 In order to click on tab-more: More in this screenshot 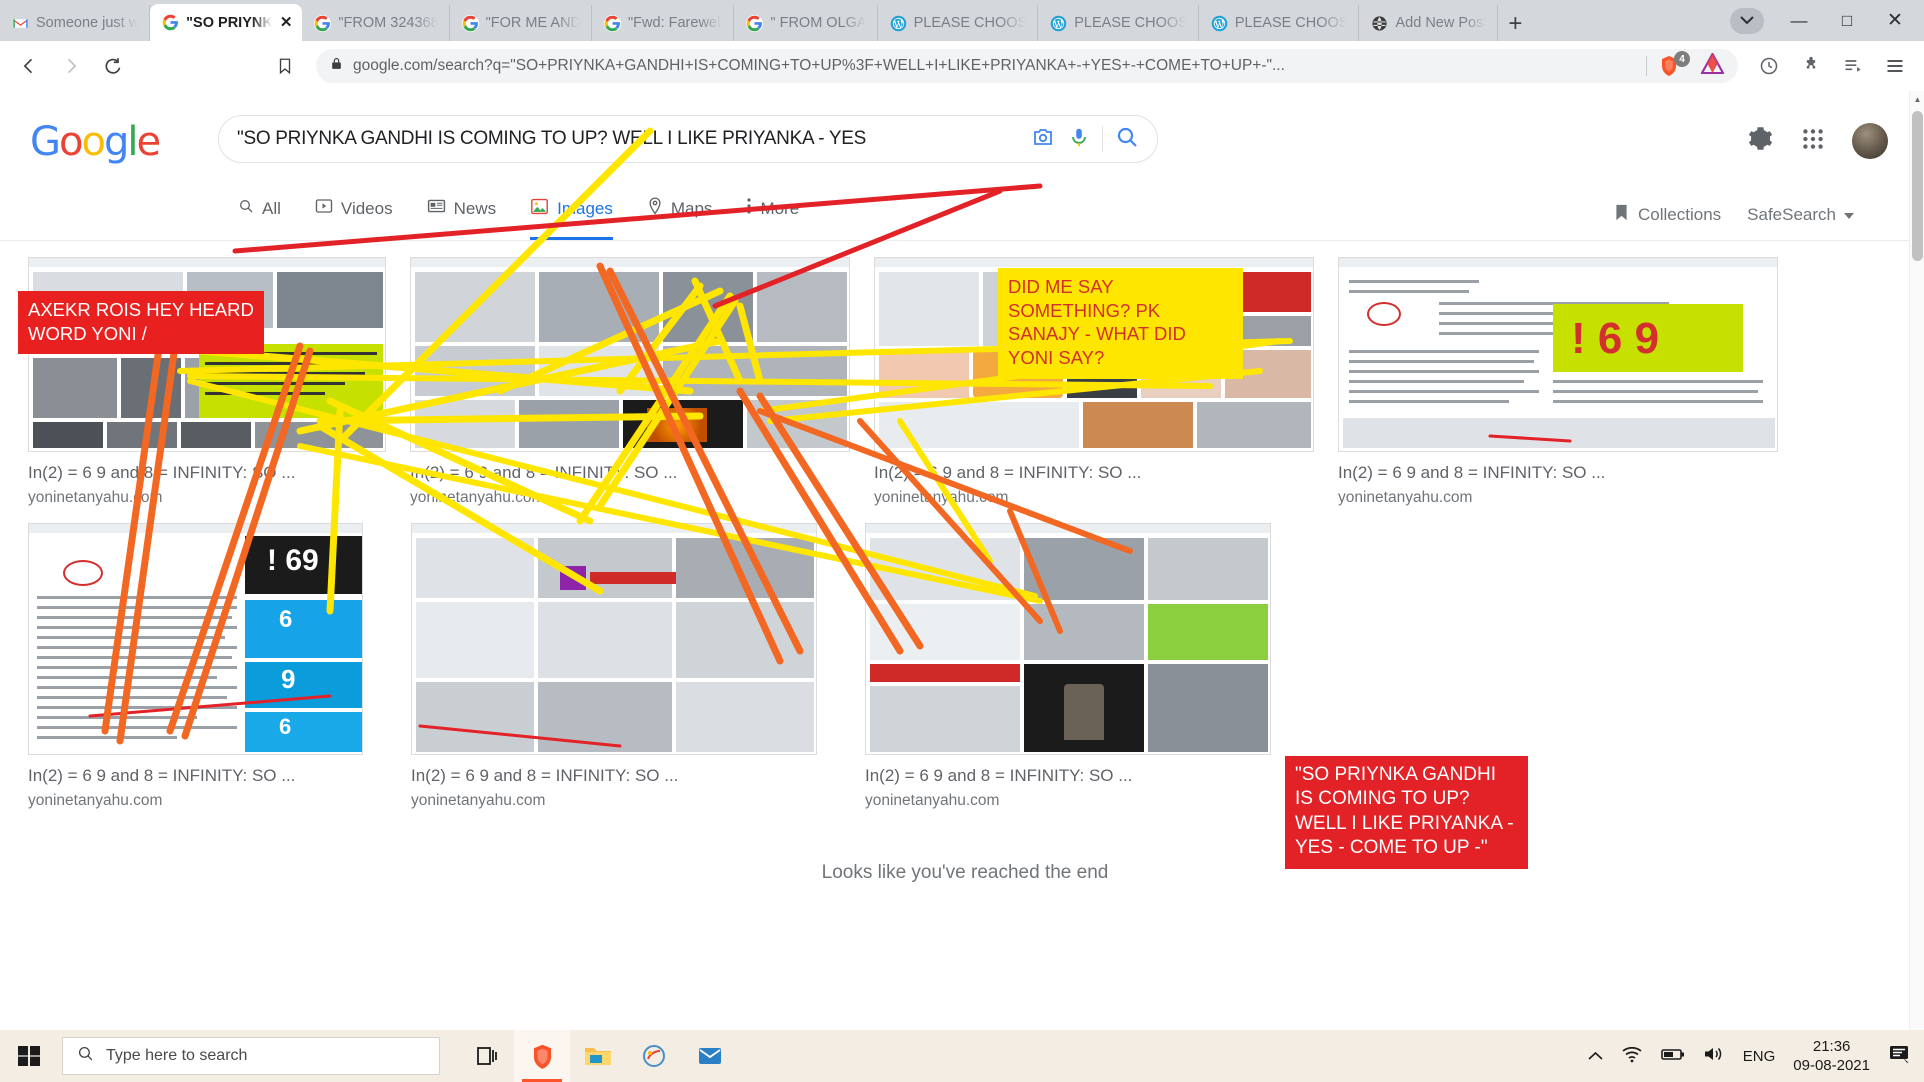, I will do `click(772, 214)`.